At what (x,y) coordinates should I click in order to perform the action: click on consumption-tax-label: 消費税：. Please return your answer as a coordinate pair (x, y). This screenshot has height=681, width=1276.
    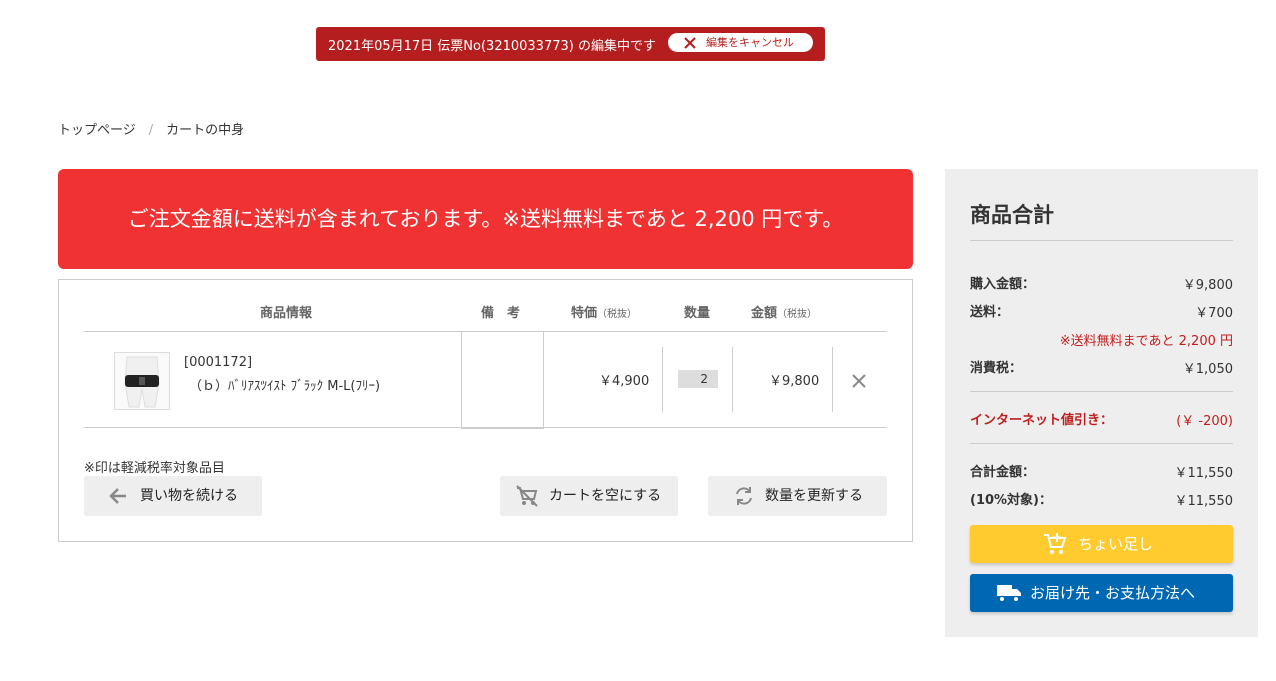
    Looking at the image, I should click on (996, 368).